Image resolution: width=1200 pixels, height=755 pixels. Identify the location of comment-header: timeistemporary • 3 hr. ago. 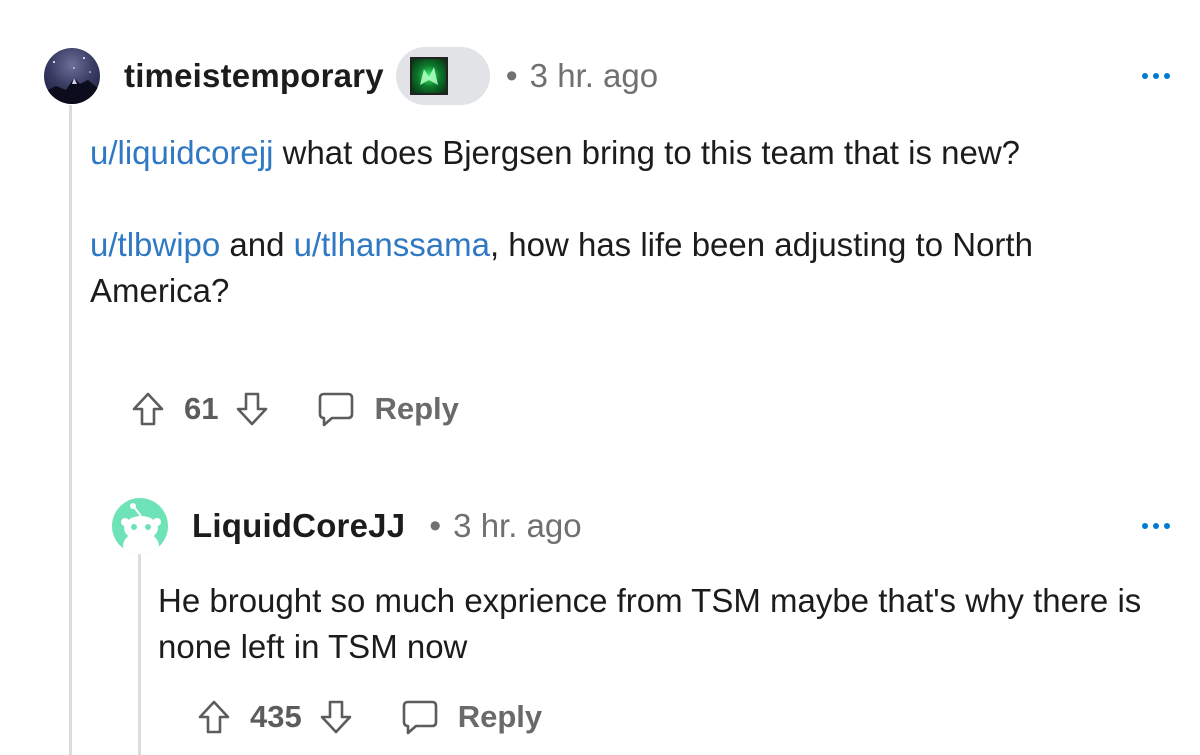
(609, 76).